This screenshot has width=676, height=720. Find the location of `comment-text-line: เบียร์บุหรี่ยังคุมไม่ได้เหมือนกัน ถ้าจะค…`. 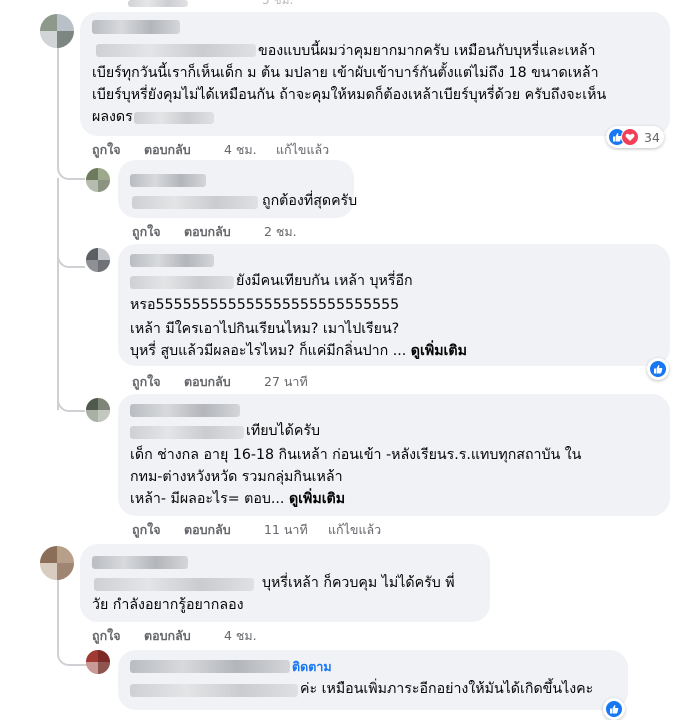

comment-text-line: เบียร์บุหรี่ยังคุมไม่ได้เหมือนกัน ถ้าจะค… is located at coordinates (349, 95).